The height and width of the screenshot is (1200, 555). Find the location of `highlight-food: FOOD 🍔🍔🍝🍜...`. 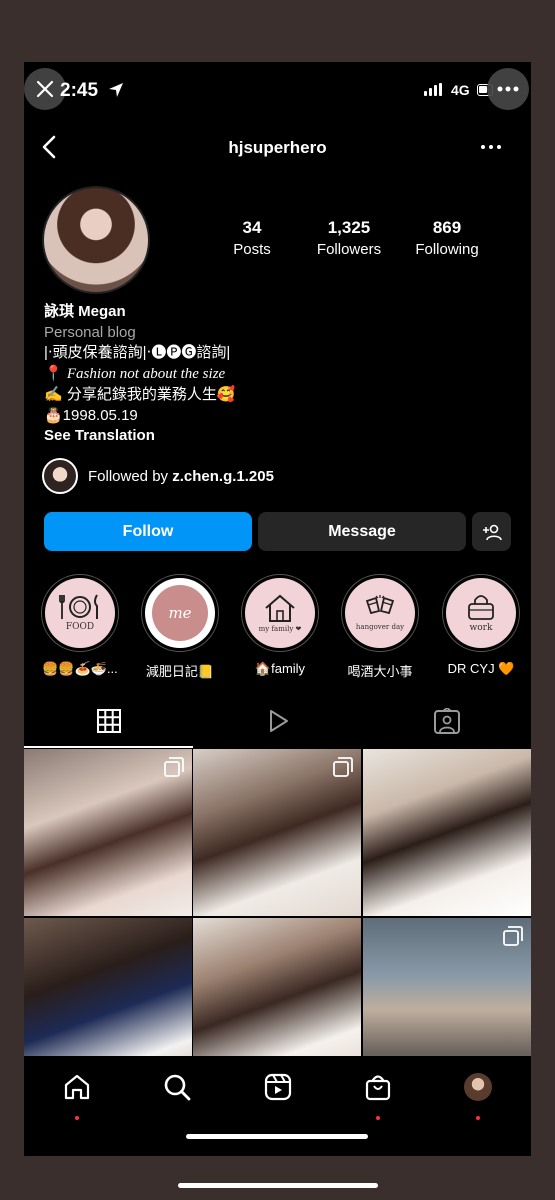

highlight-food: FOOD 🍔🍔🍝🍜... is located at coordinates (80, 625).